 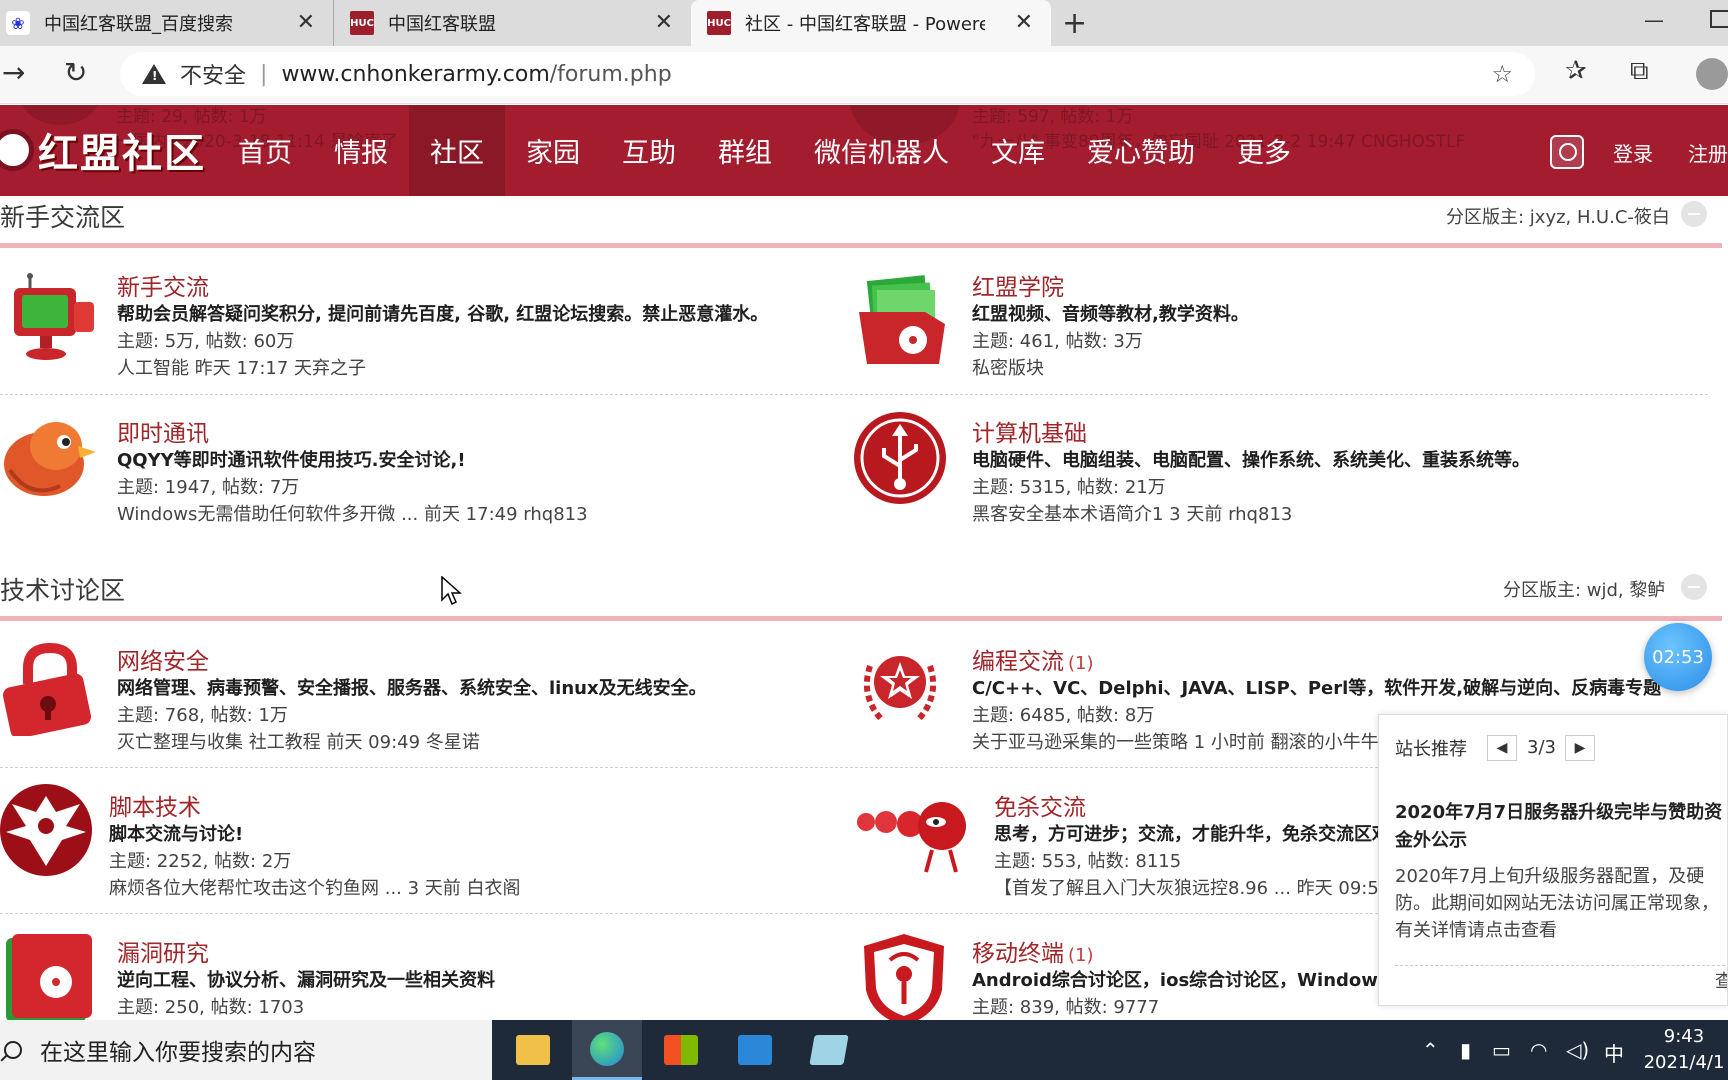 I want to click on nav-help: 互助, so click(x=649, y=150).